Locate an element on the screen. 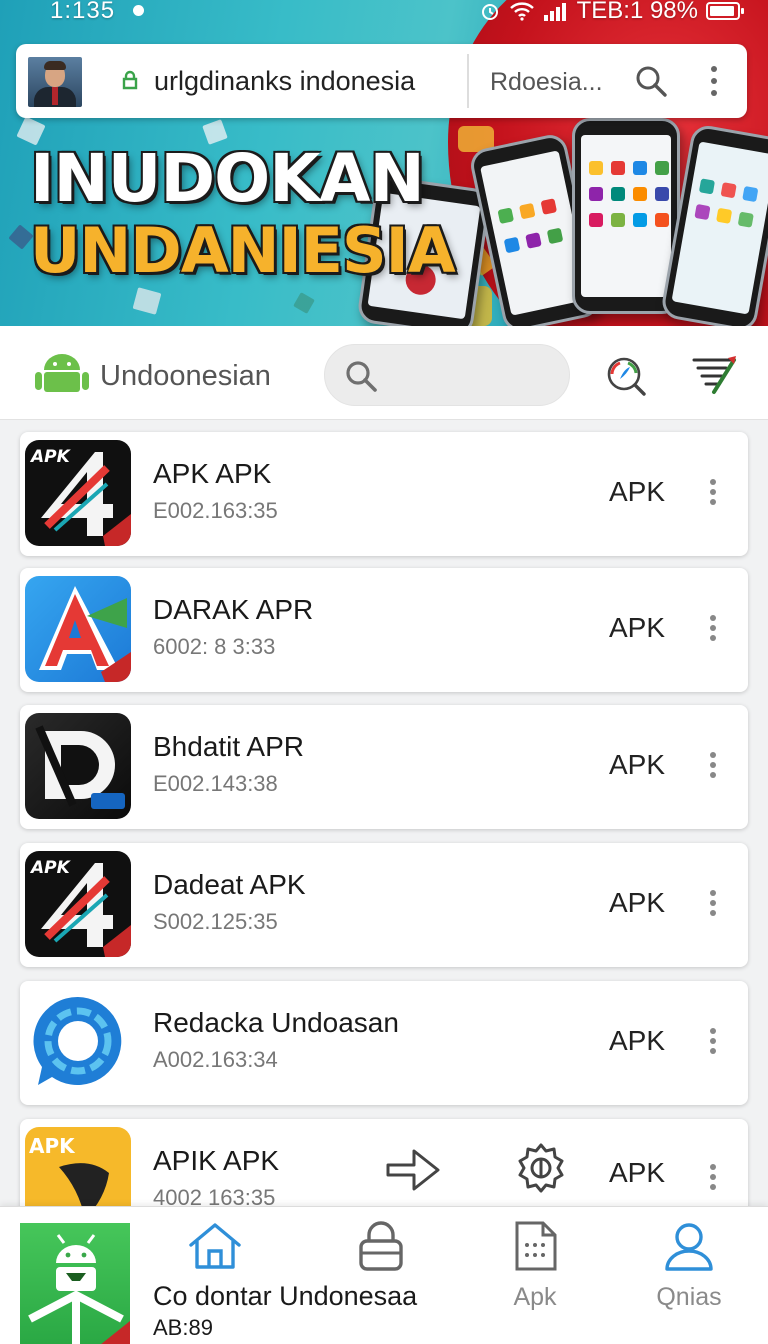 The width and height of the screenshot is (768, 1344). list-item: Bhdatit APR E002.143:38 APK is located at coordinates (384, 767).